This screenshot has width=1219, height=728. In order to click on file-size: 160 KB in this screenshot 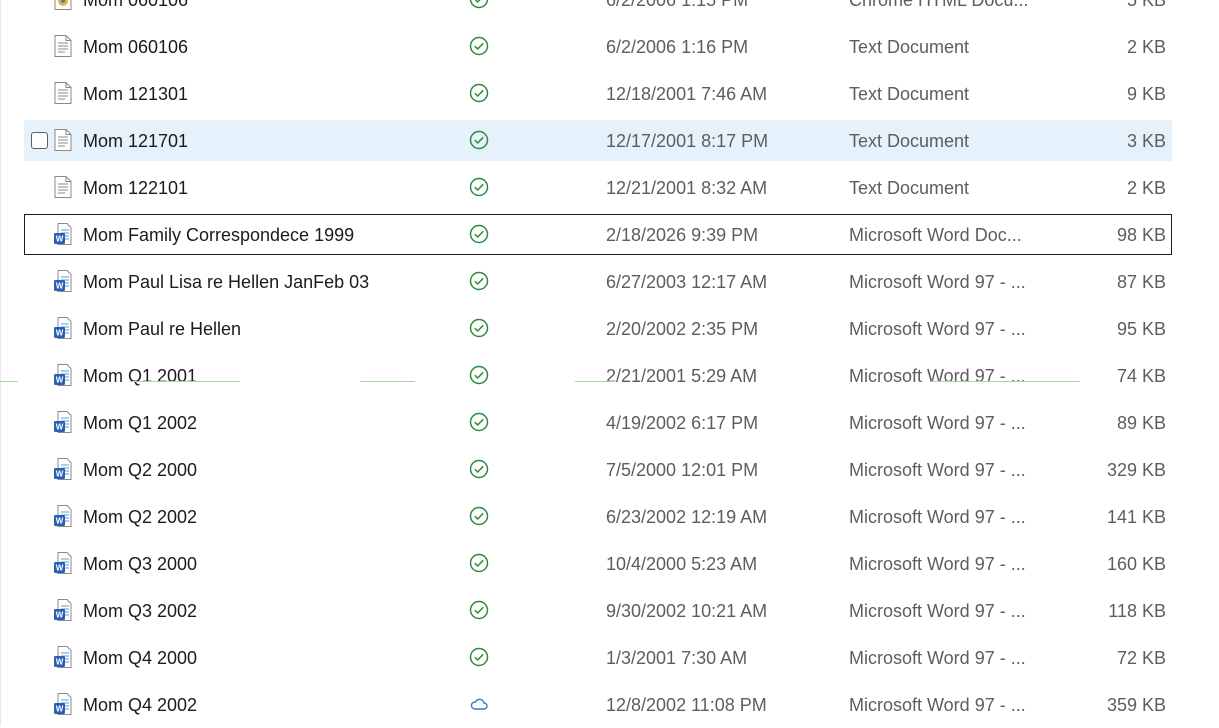, I will do `click(1136, 564)`.